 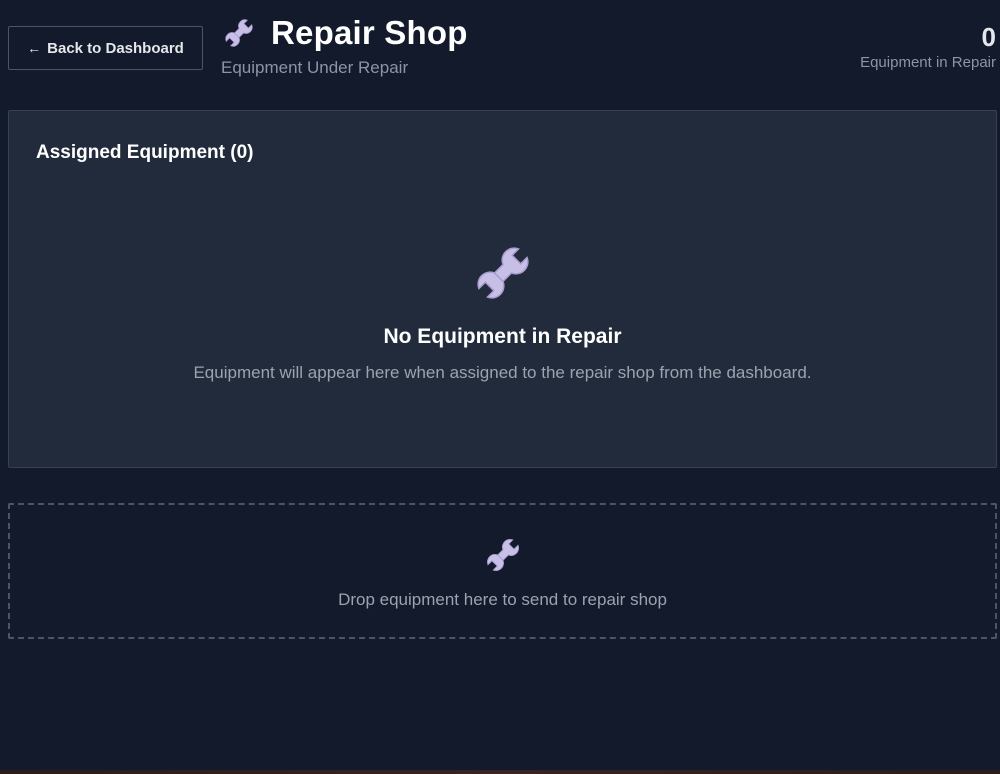 What do you see at coordinates (928, 46) in the screenshot?
I see `repair-count-stat: 0 Equipment in Repair` at bounding box center [928, 46].